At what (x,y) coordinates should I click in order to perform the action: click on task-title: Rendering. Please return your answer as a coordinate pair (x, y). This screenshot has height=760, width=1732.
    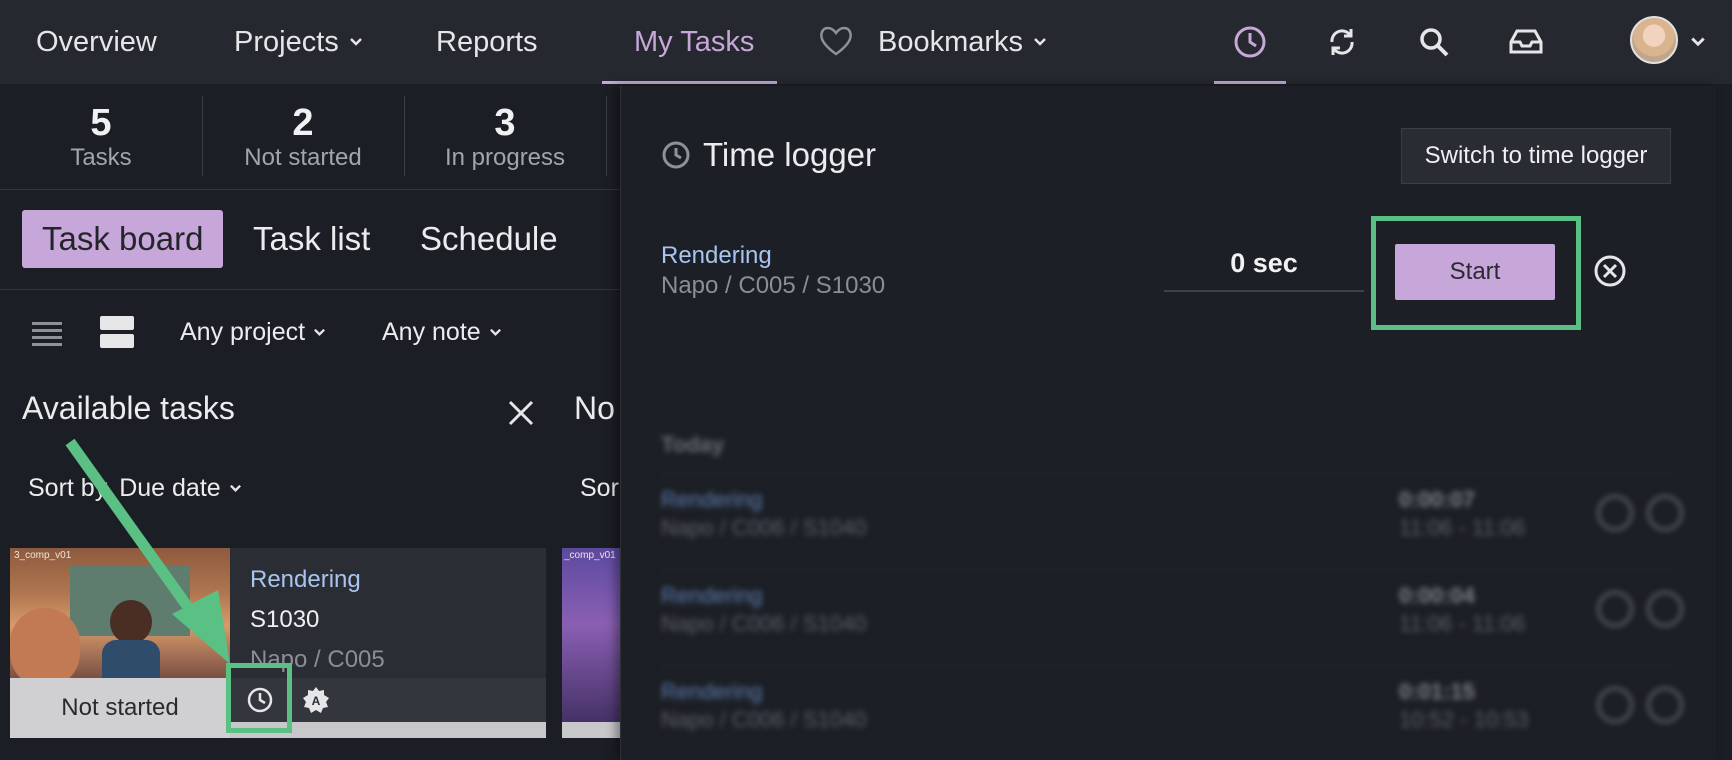
    Looking at the image, I should click on (305, 580).